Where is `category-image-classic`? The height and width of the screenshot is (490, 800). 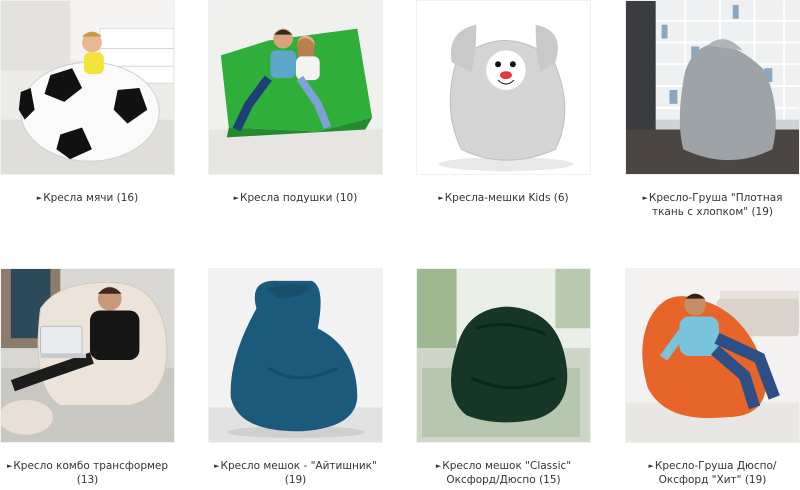 category-image-classic is located at coordinates (503, 355).